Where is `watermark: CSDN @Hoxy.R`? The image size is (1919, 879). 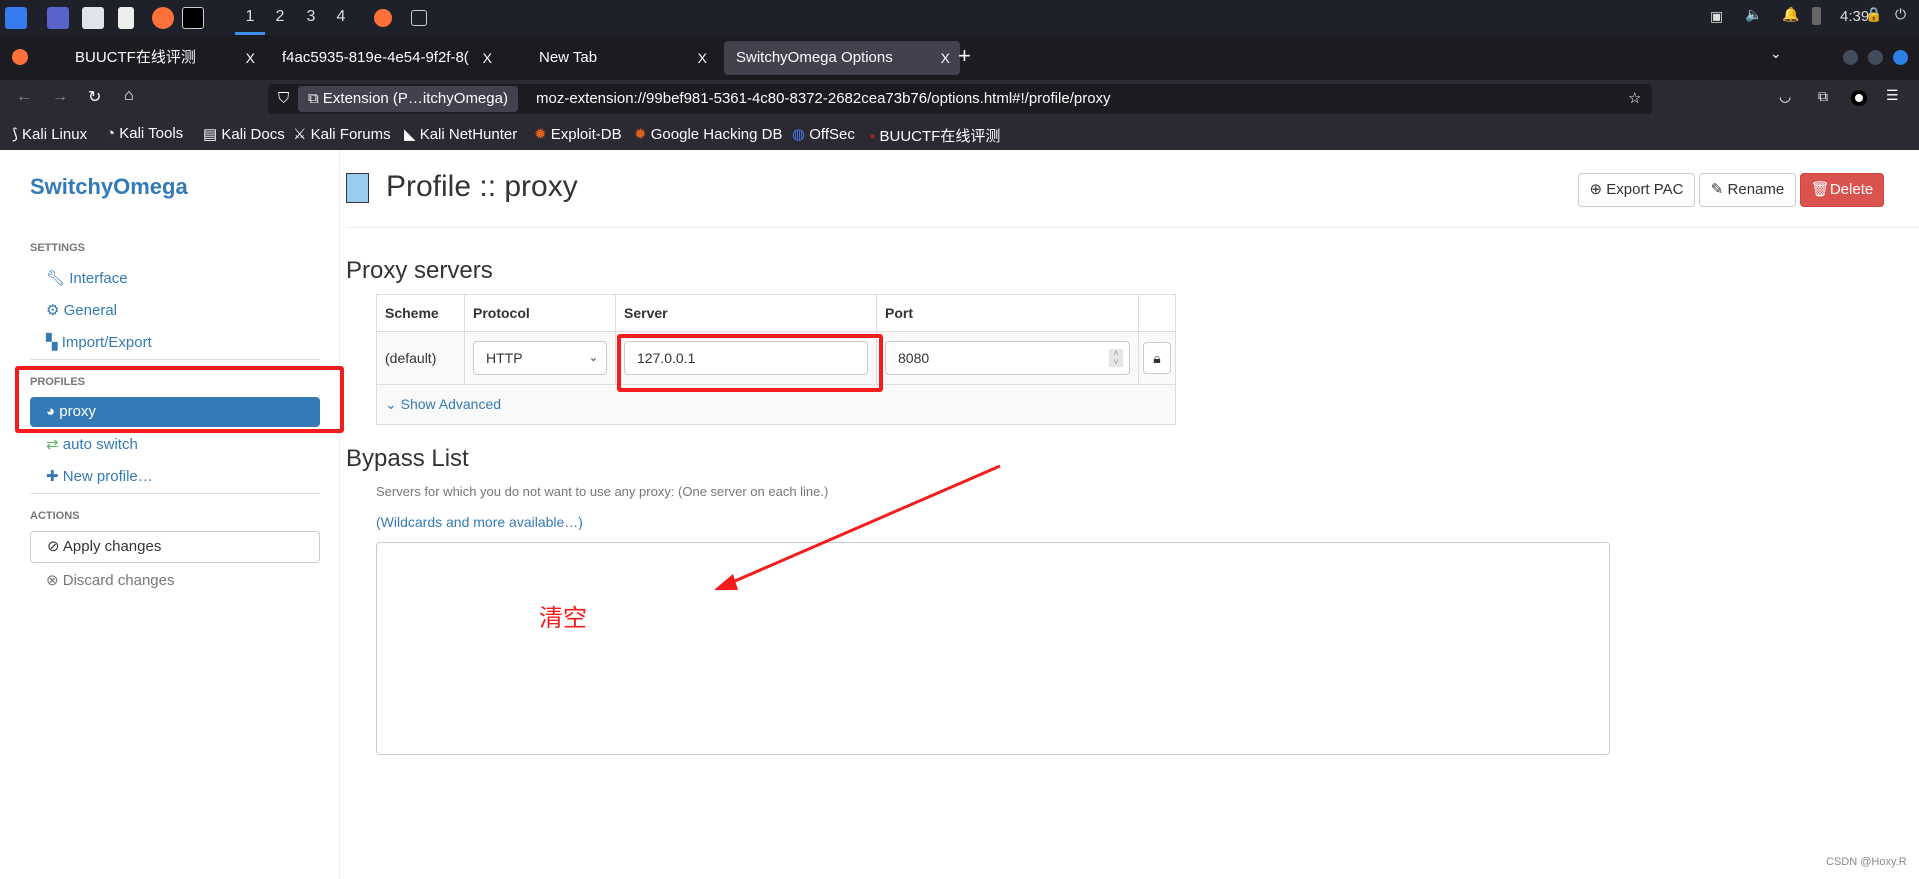
watermark: CSDN @Hoxy.R is located at coordinates (1866, 862).